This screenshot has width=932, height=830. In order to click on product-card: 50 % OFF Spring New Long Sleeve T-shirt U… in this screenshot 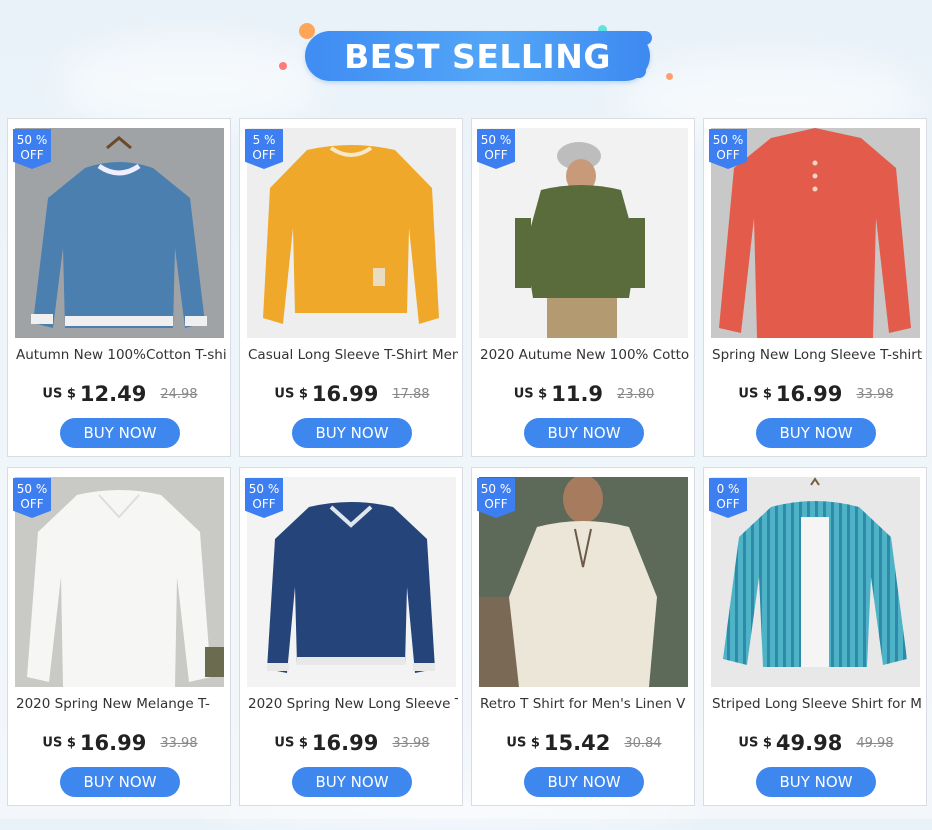, I will do `click(815, 287)`.